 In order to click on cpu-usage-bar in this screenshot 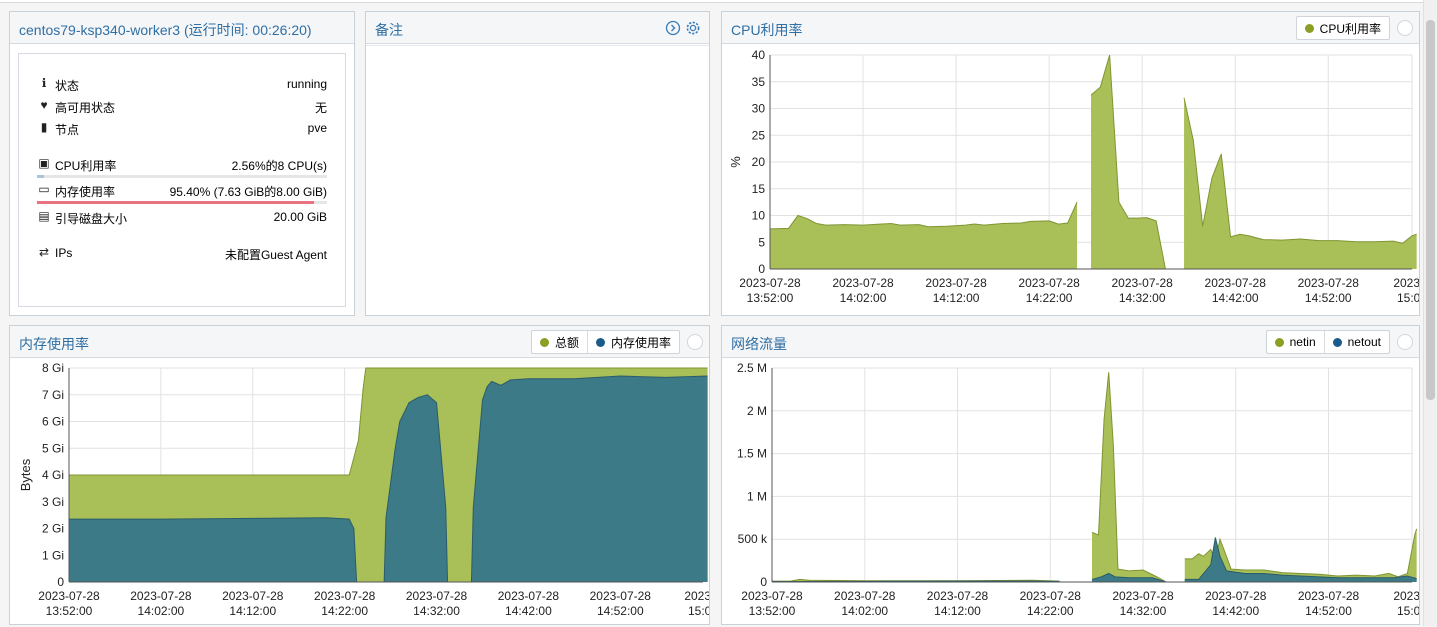, I will do `click(182, 176)`.